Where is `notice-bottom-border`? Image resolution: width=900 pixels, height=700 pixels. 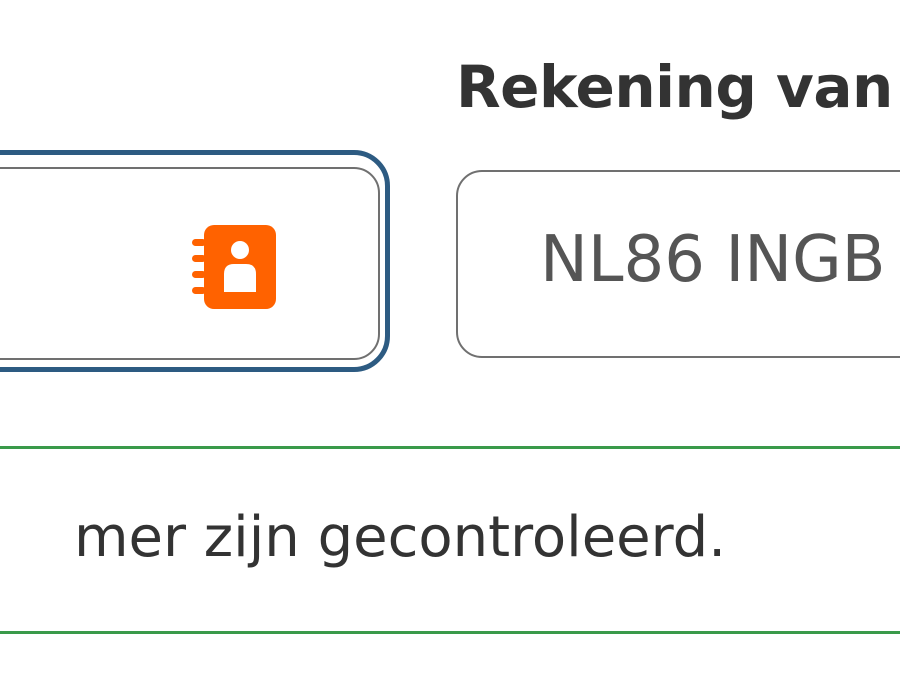 notice-bottom-border is located at coordinates (450, 632).